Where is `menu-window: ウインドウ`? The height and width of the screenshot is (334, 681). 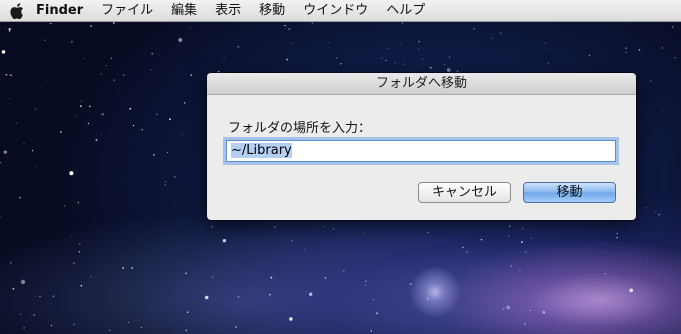
menu-window: ウインドウ is located at coordinates (335, 11).